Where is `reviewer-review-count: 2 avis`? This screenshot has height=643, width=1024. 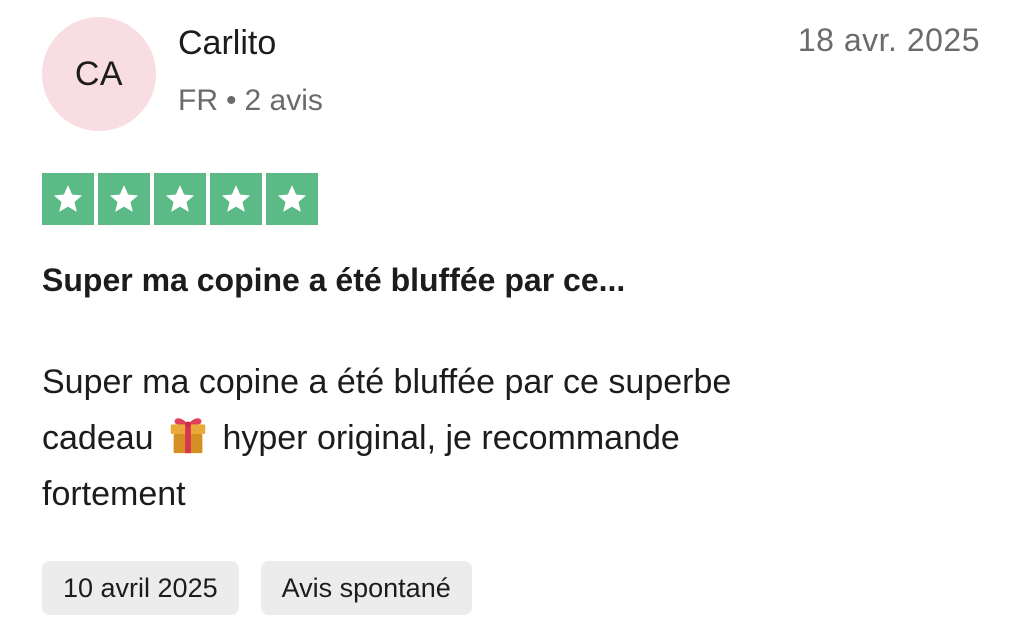 reviewer-review-count: 2 avis is located at coordinates (283, 100).